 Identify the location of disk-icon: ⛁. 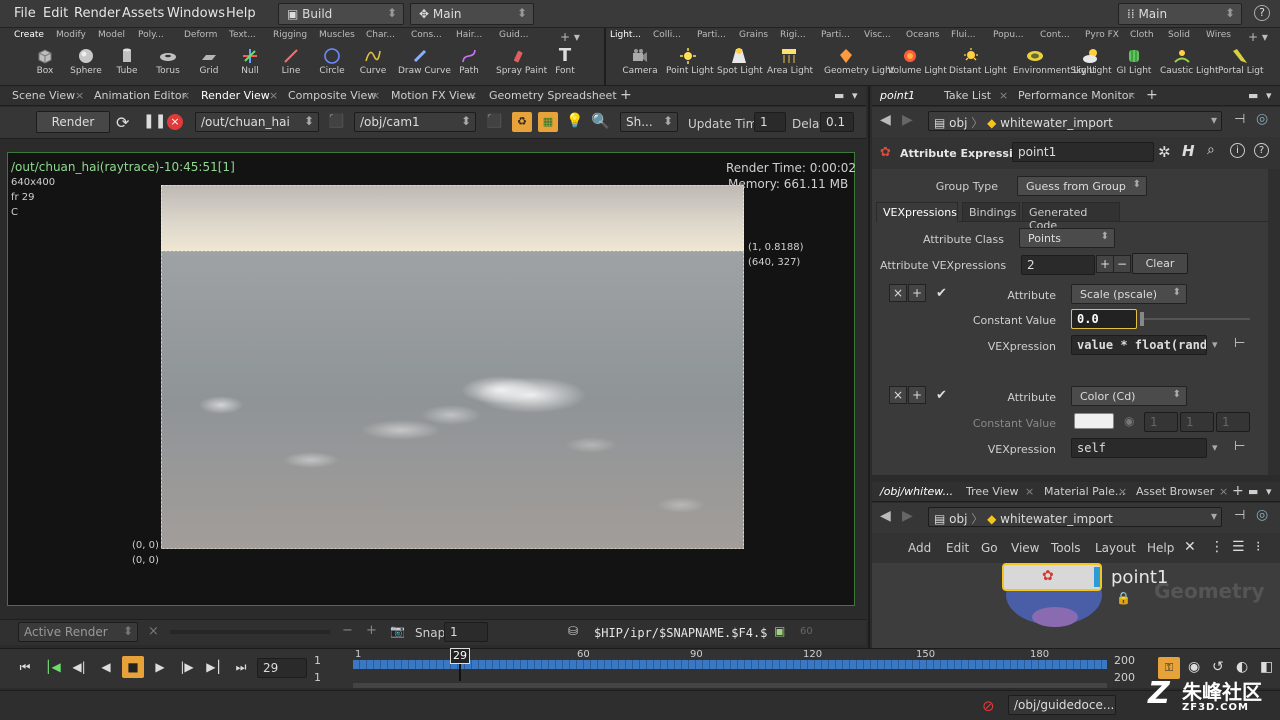
(573, 631).